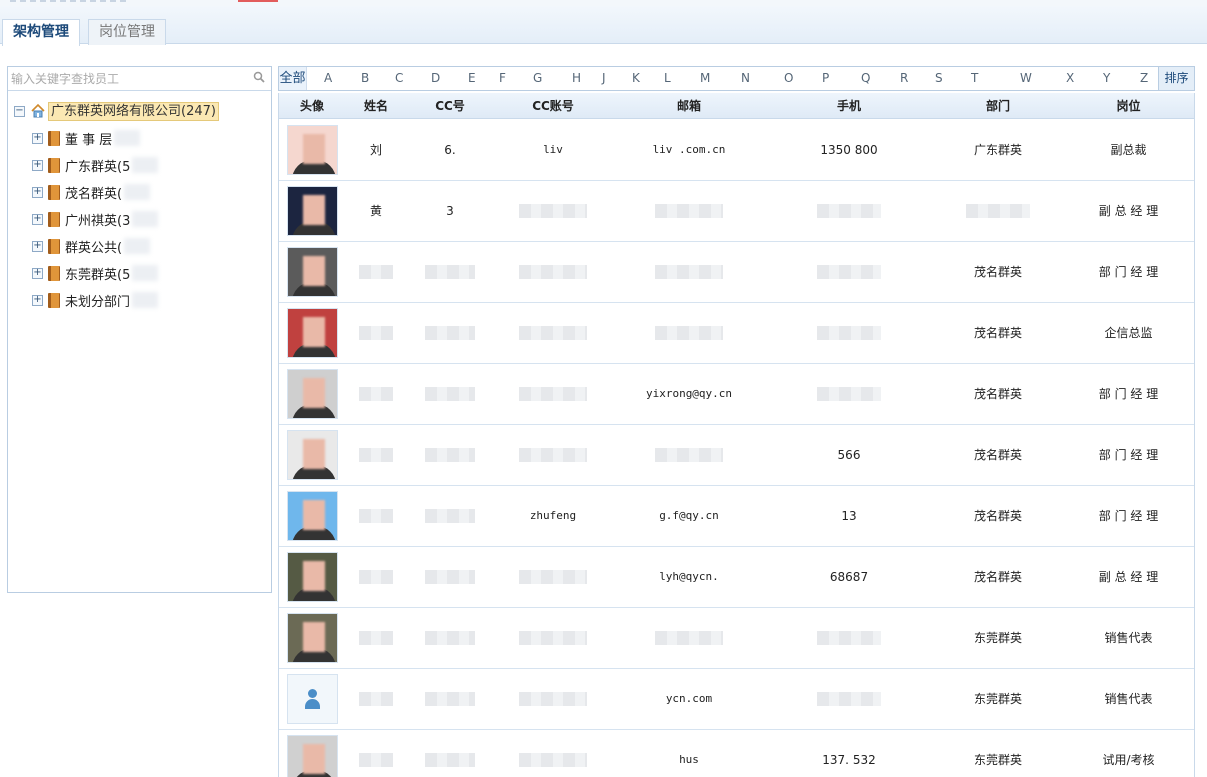  I want to click on letter-y: Y, so click(1106, 78).